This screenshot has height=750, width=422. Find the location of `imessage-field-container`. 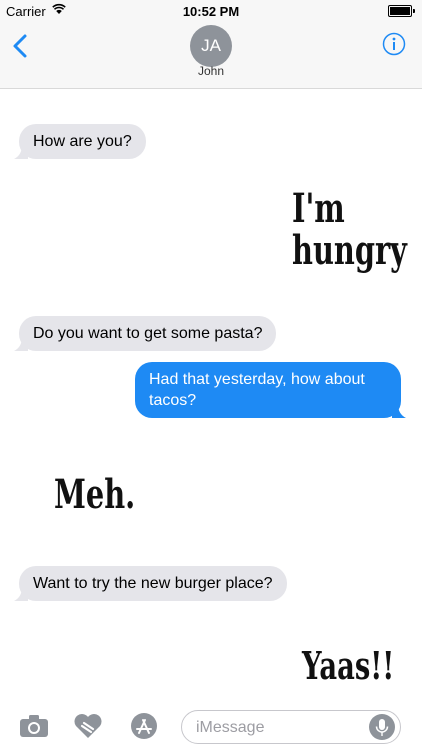

imessage-field-container is located at coordinates (291, 727).